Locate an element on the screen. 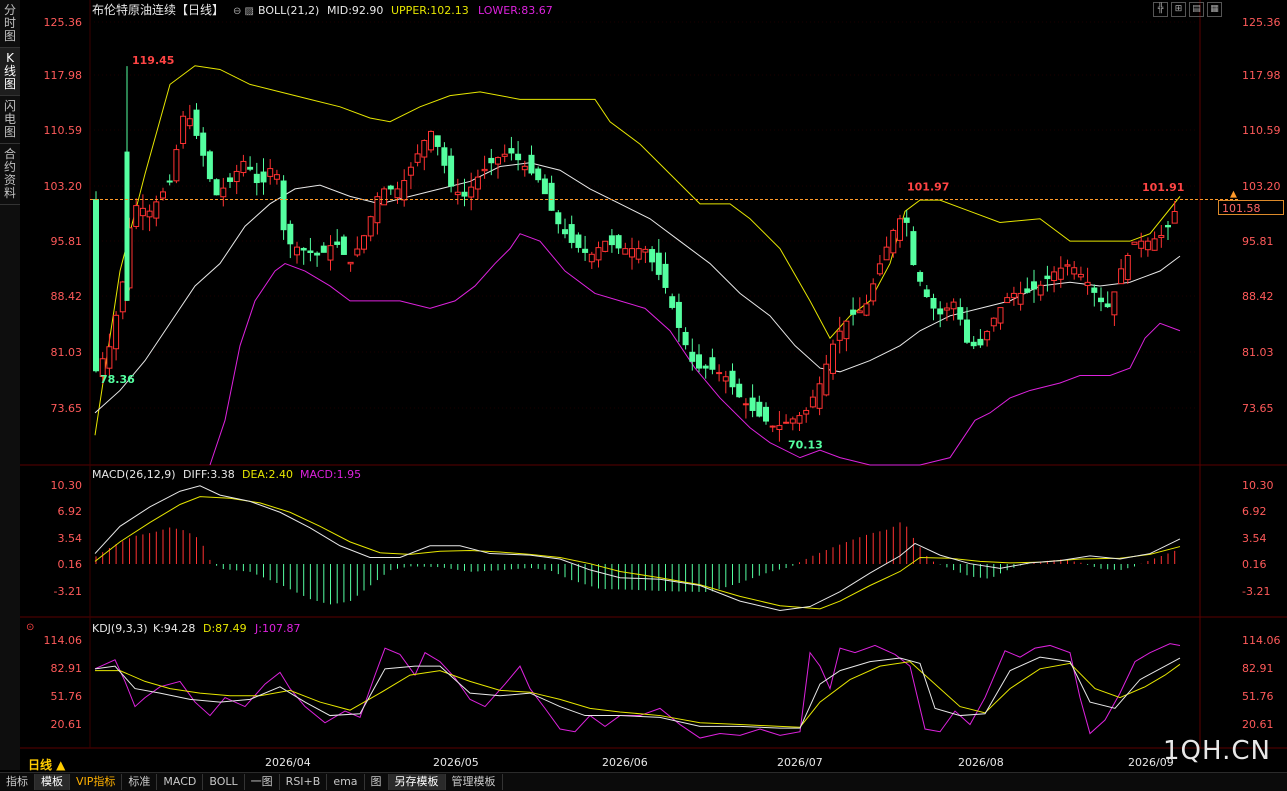 Image resolution: width=1287 pixels, height=791 pixels. boll-mid: MID:92.90 is located at coordinates (355, 10).